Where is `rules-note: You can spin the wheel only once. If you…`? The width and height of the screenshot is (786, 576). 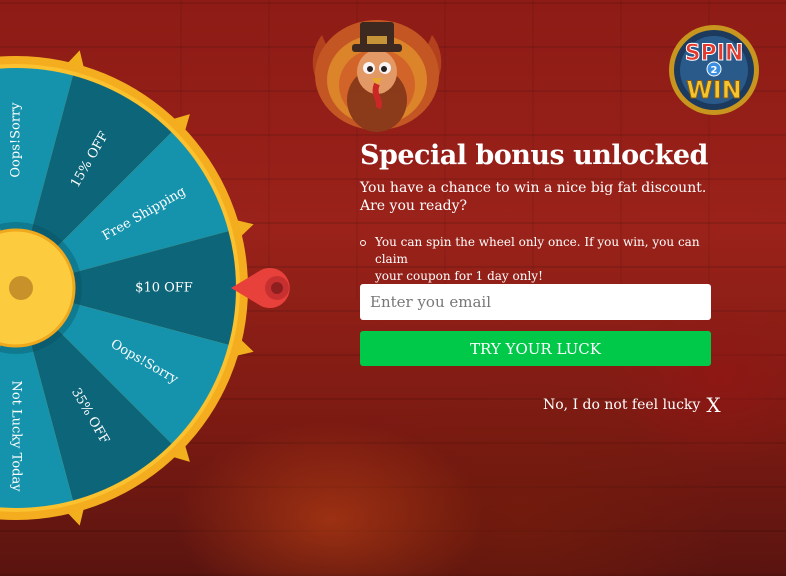
rules-note: You can spin the wheel only once. If you… is located at coordinates (540, 259).